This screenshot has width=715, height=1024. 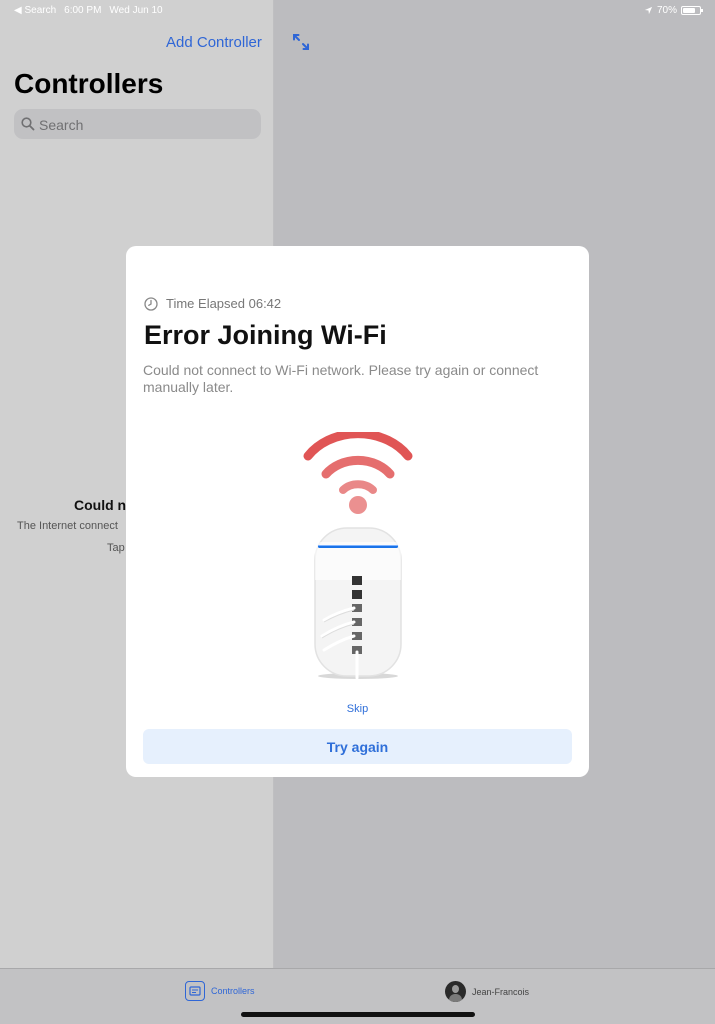 What do you see at coordinates (357, 709) in the screenshot?
I see `skip-link: Skip` at bounding box center [357, 709].